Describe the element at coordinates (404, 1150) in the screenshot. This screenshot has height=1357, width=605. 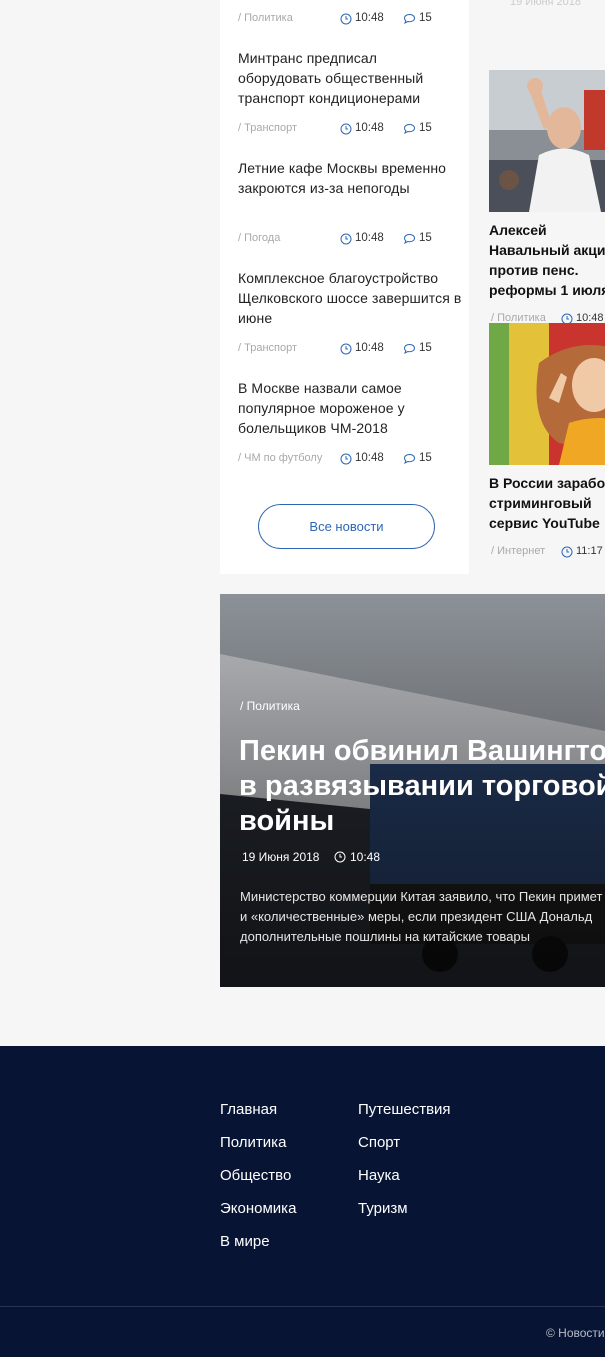
I see `footer-link-sport: Спорт` at that location.